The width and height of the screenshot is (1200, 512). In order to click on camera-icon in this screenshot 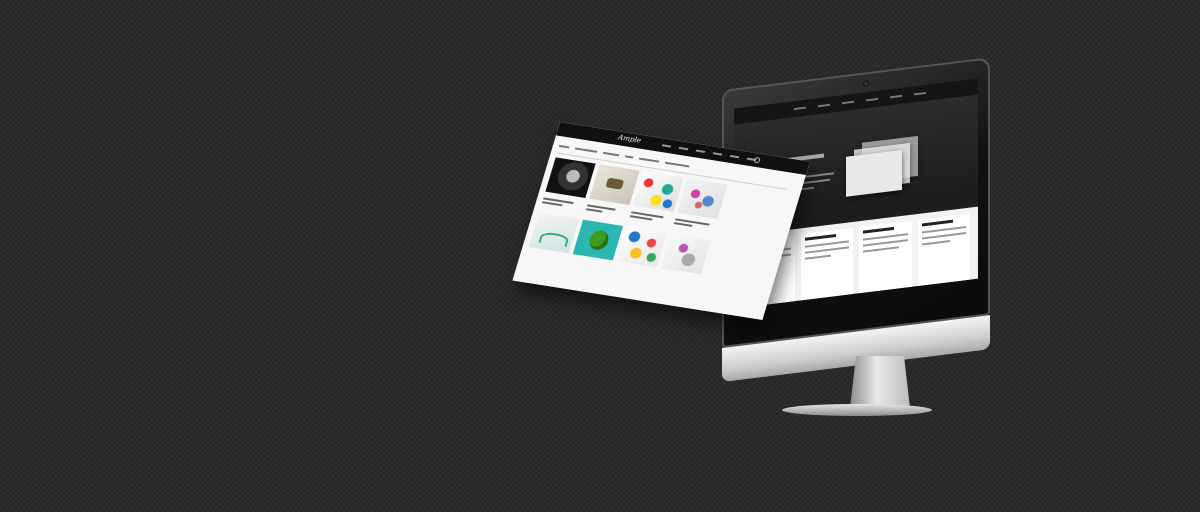, I will do `click(866, 83)`.